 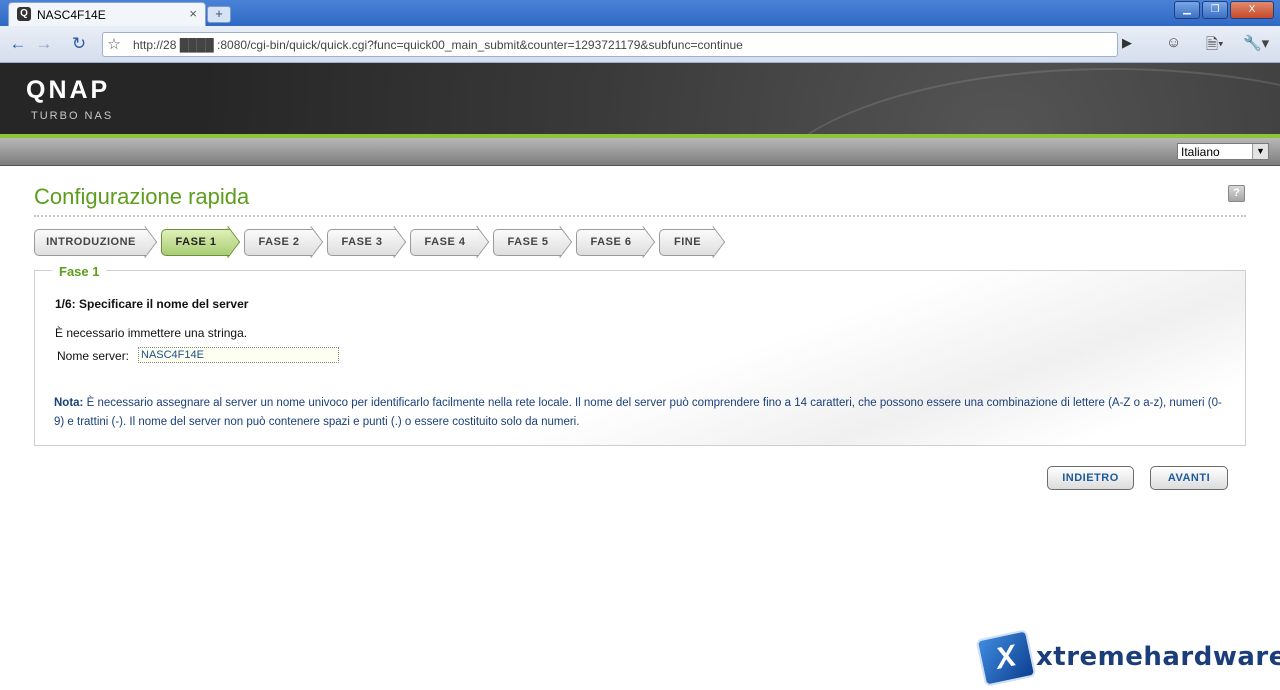 What do you see at coordinates (24, 14) in the screenshot?
I see `qnap-favicon-icon: Q` at bounding box center [24, 14].